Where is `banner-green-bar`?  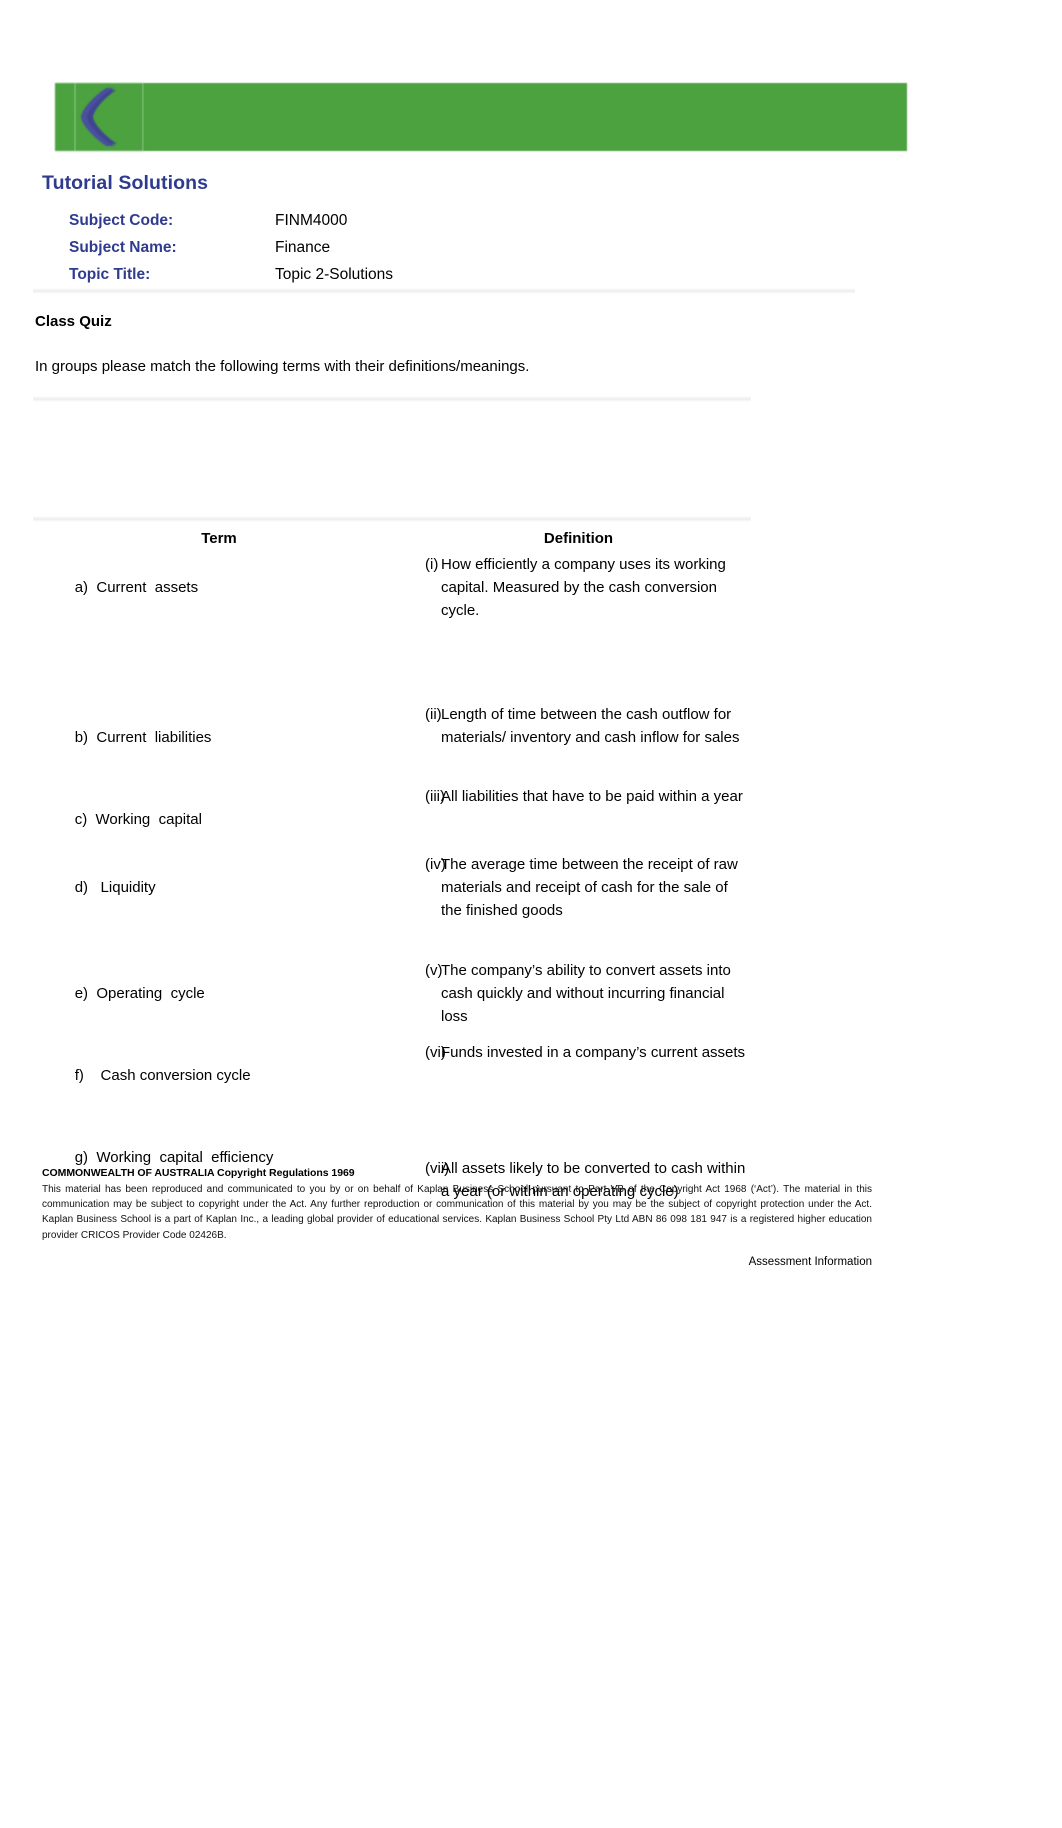 banner-green-bar is located at coordinates (525, 117).